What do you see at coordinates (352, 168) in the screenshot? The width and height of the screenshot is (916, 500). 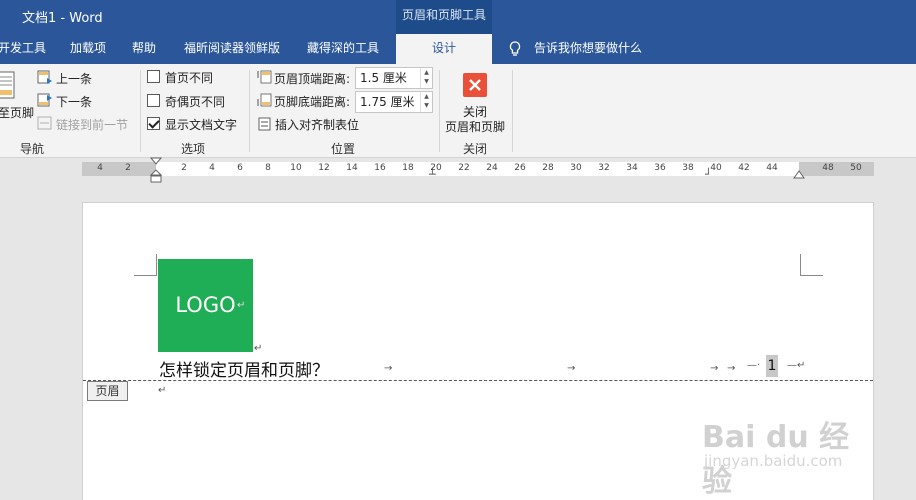 I see `ruler-number: 14` at bounding box center [352, 168].